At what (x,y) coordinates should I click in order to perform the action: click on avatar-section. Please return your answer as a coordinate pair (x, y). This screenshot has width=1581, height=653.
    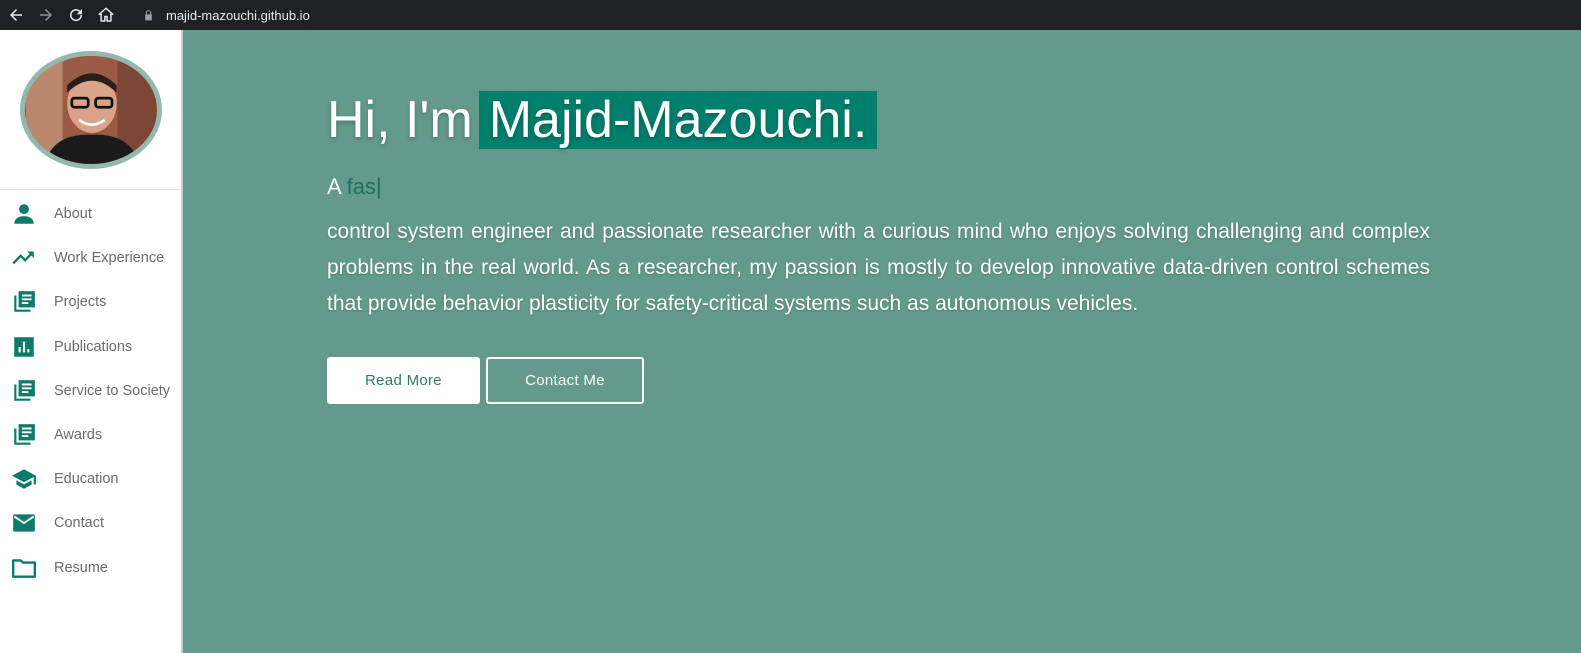
    Looking at the image, I should click on (90, 110).